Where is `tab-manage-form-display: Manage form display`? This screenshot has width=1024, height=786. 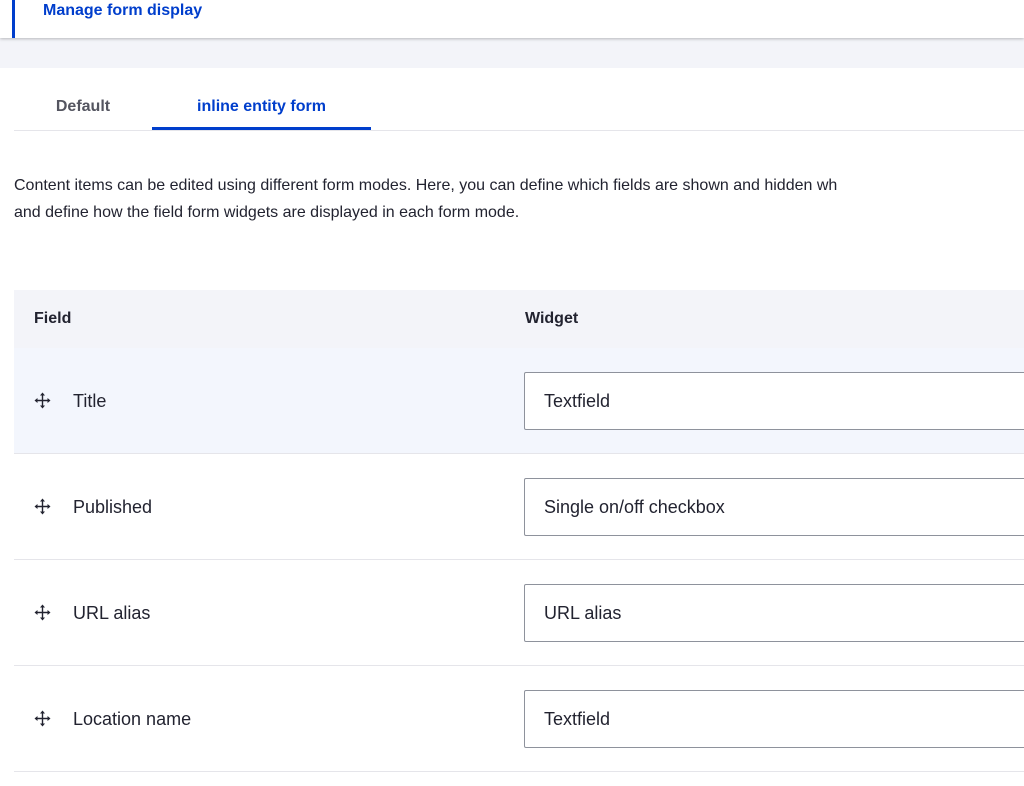 tab-manage-form-display: Manage form display is located at coordinates (107, 19).